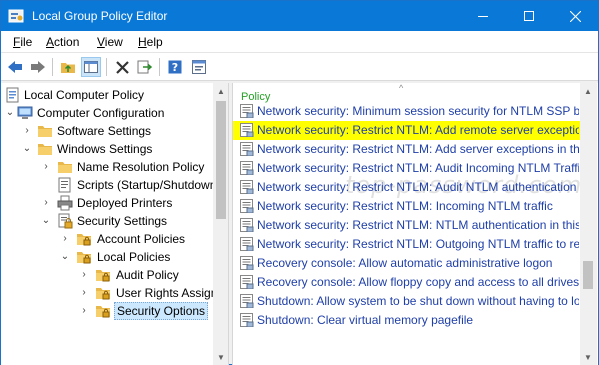 The height and width of the screenshot is (365, 599). Describe the element at coordinates (106, 311) in the screenshot. I see `tree-item-security-options: › Security Options` at that location.